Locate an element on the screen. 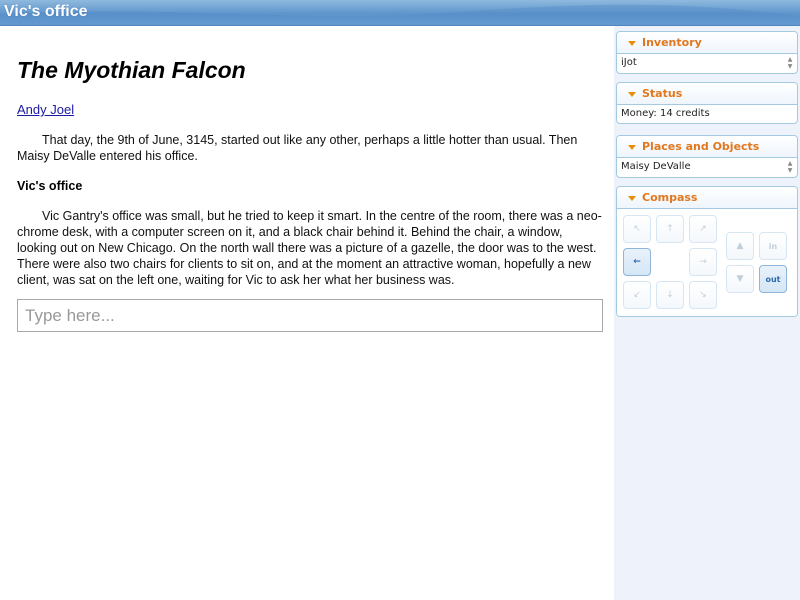 The image size is (800, 600). window-title: Vic's office is located at coordinates (46, 11).